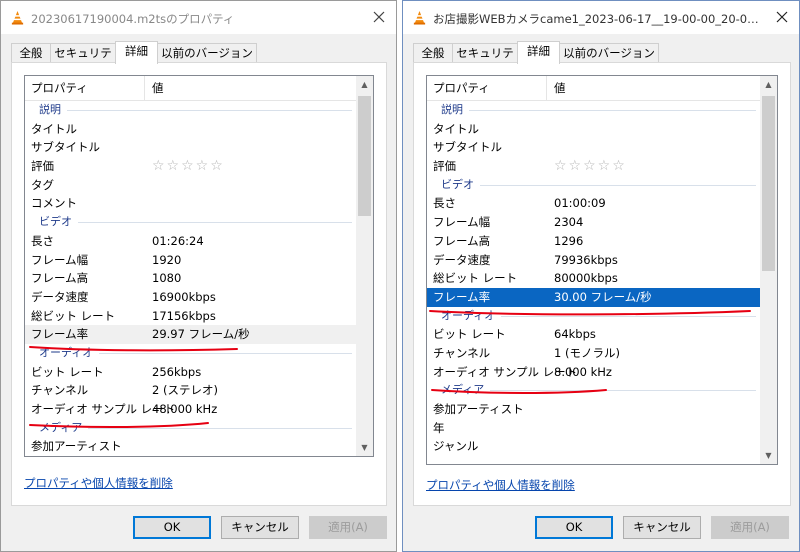 This screenshot has width=800, height=552. I want to click on property-row: 総ビット レート 17156kbps, so click(190, 316).